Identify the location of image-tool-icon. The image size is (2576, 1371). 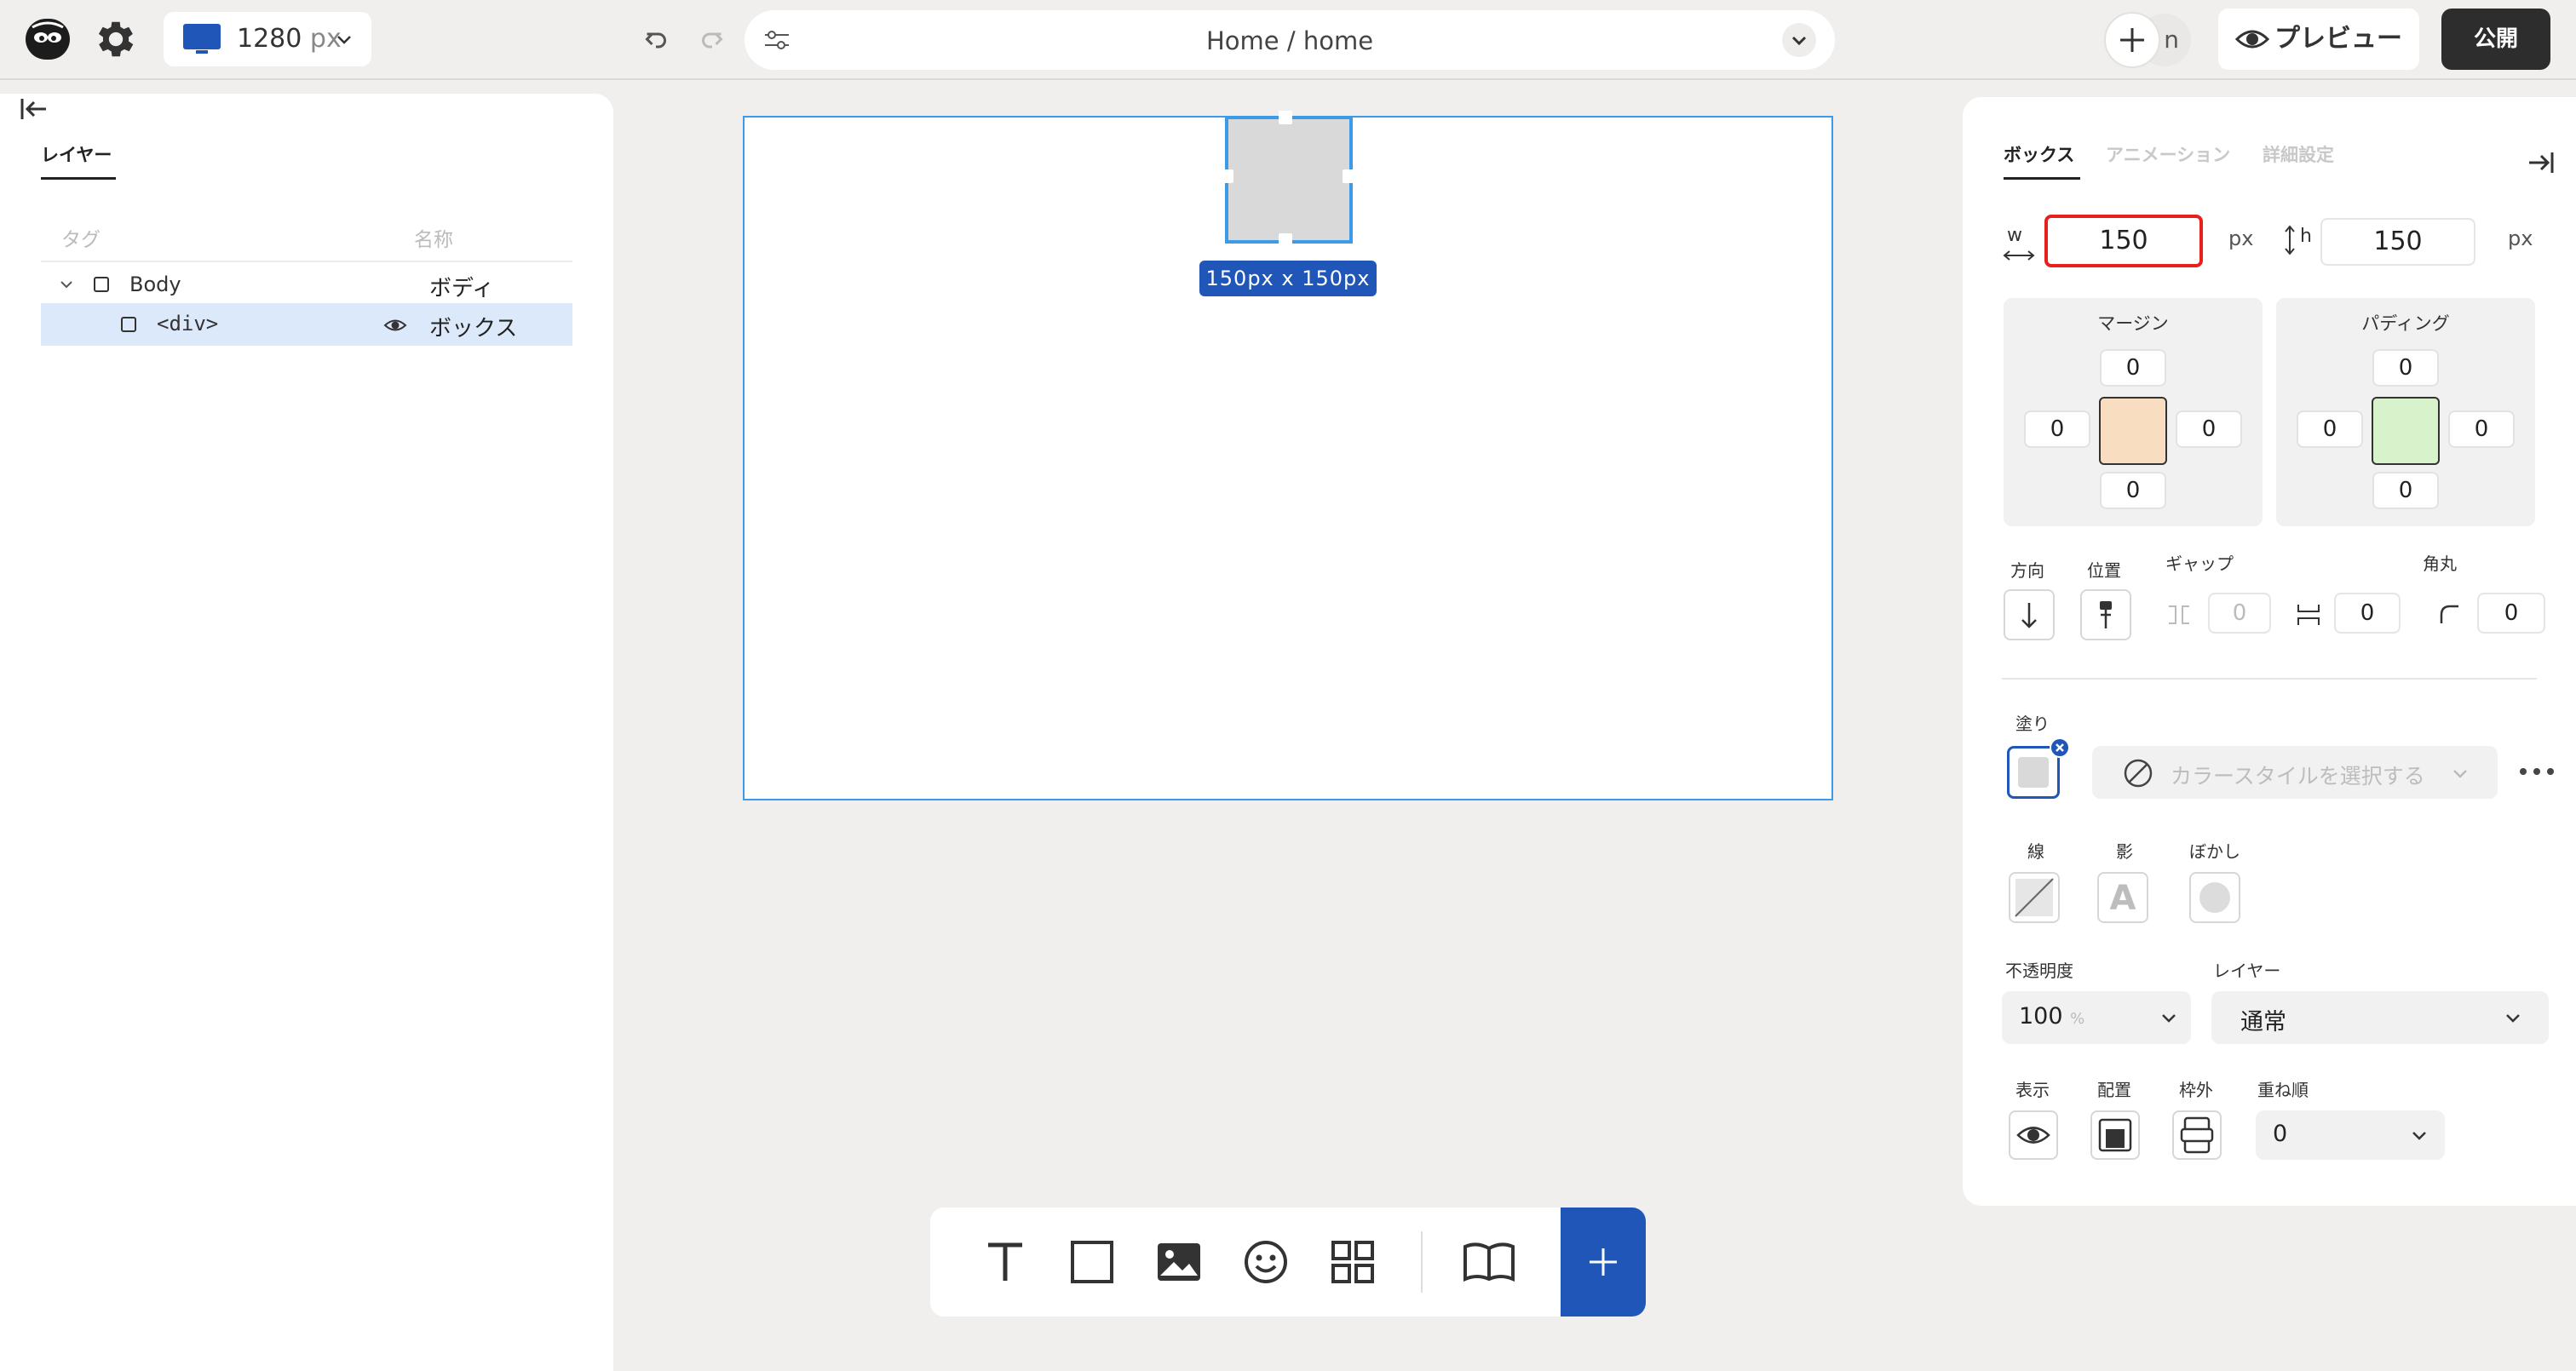
(1179, 1262).